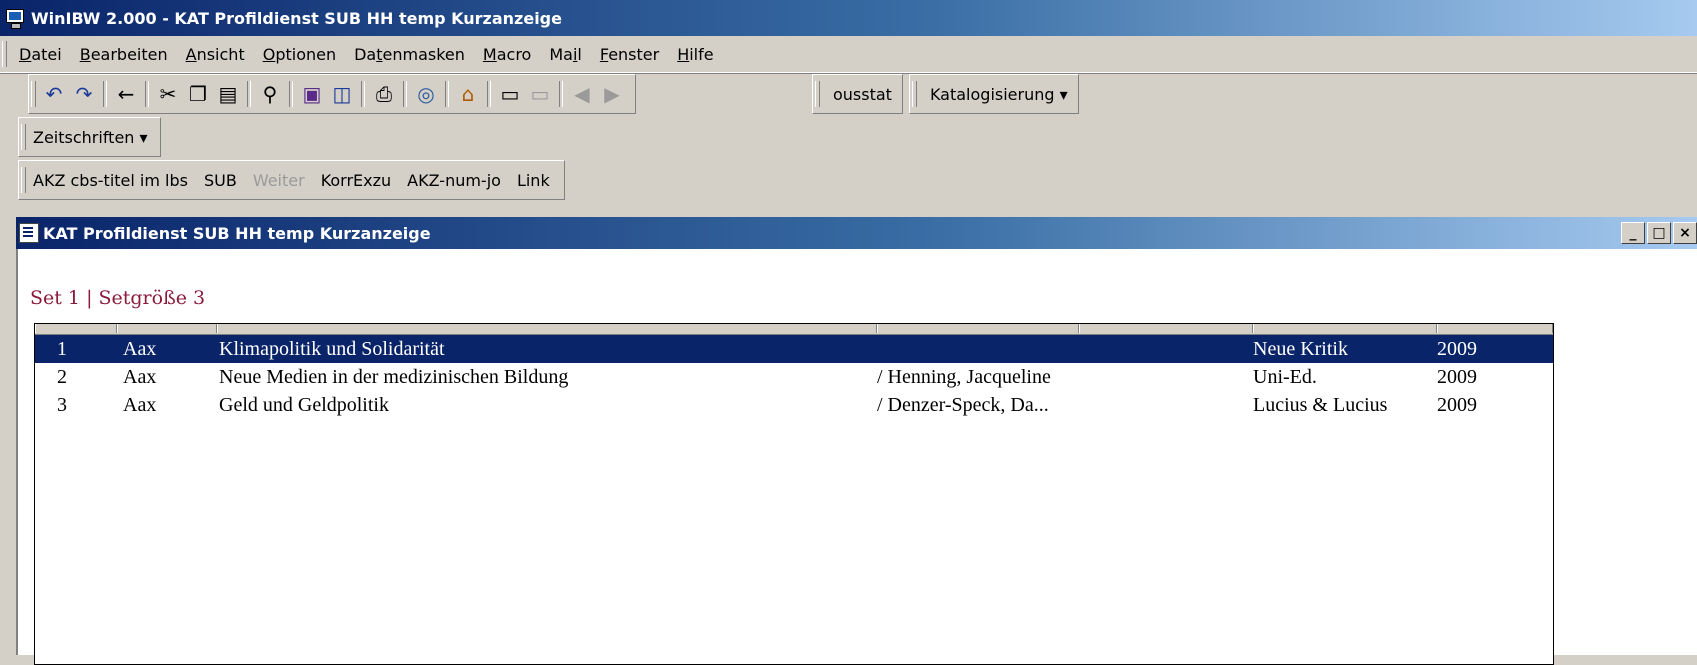  Describe the element at coordinates (228, 94) in the screenshot. I see `paste-icon: ▤` at that location.